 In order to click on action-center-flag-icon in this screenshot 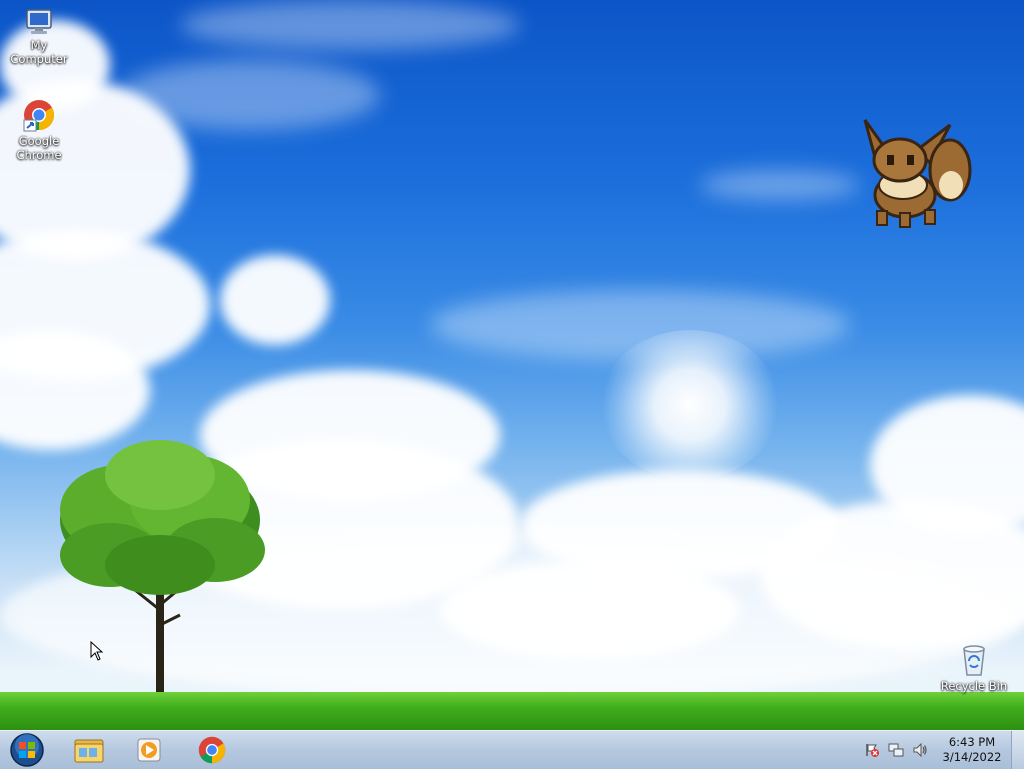, I will do `click(872, 750)`.